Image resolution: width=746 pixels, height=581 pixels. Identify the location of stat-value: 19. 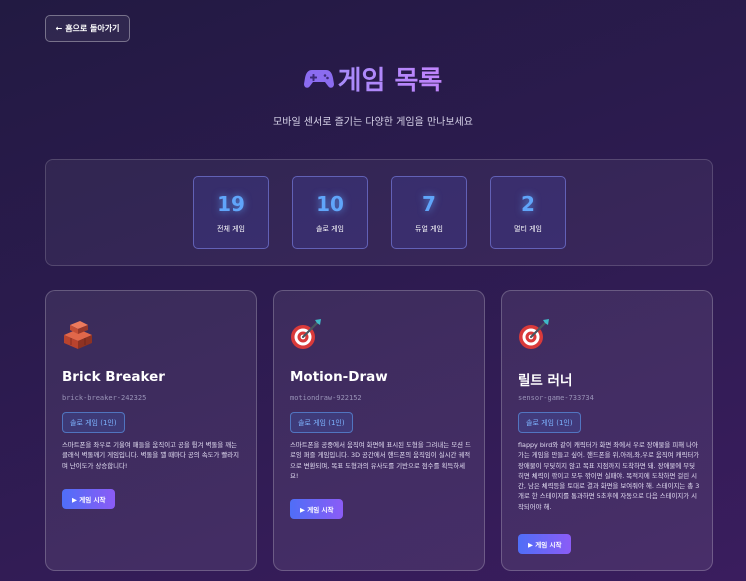
(231, 204).